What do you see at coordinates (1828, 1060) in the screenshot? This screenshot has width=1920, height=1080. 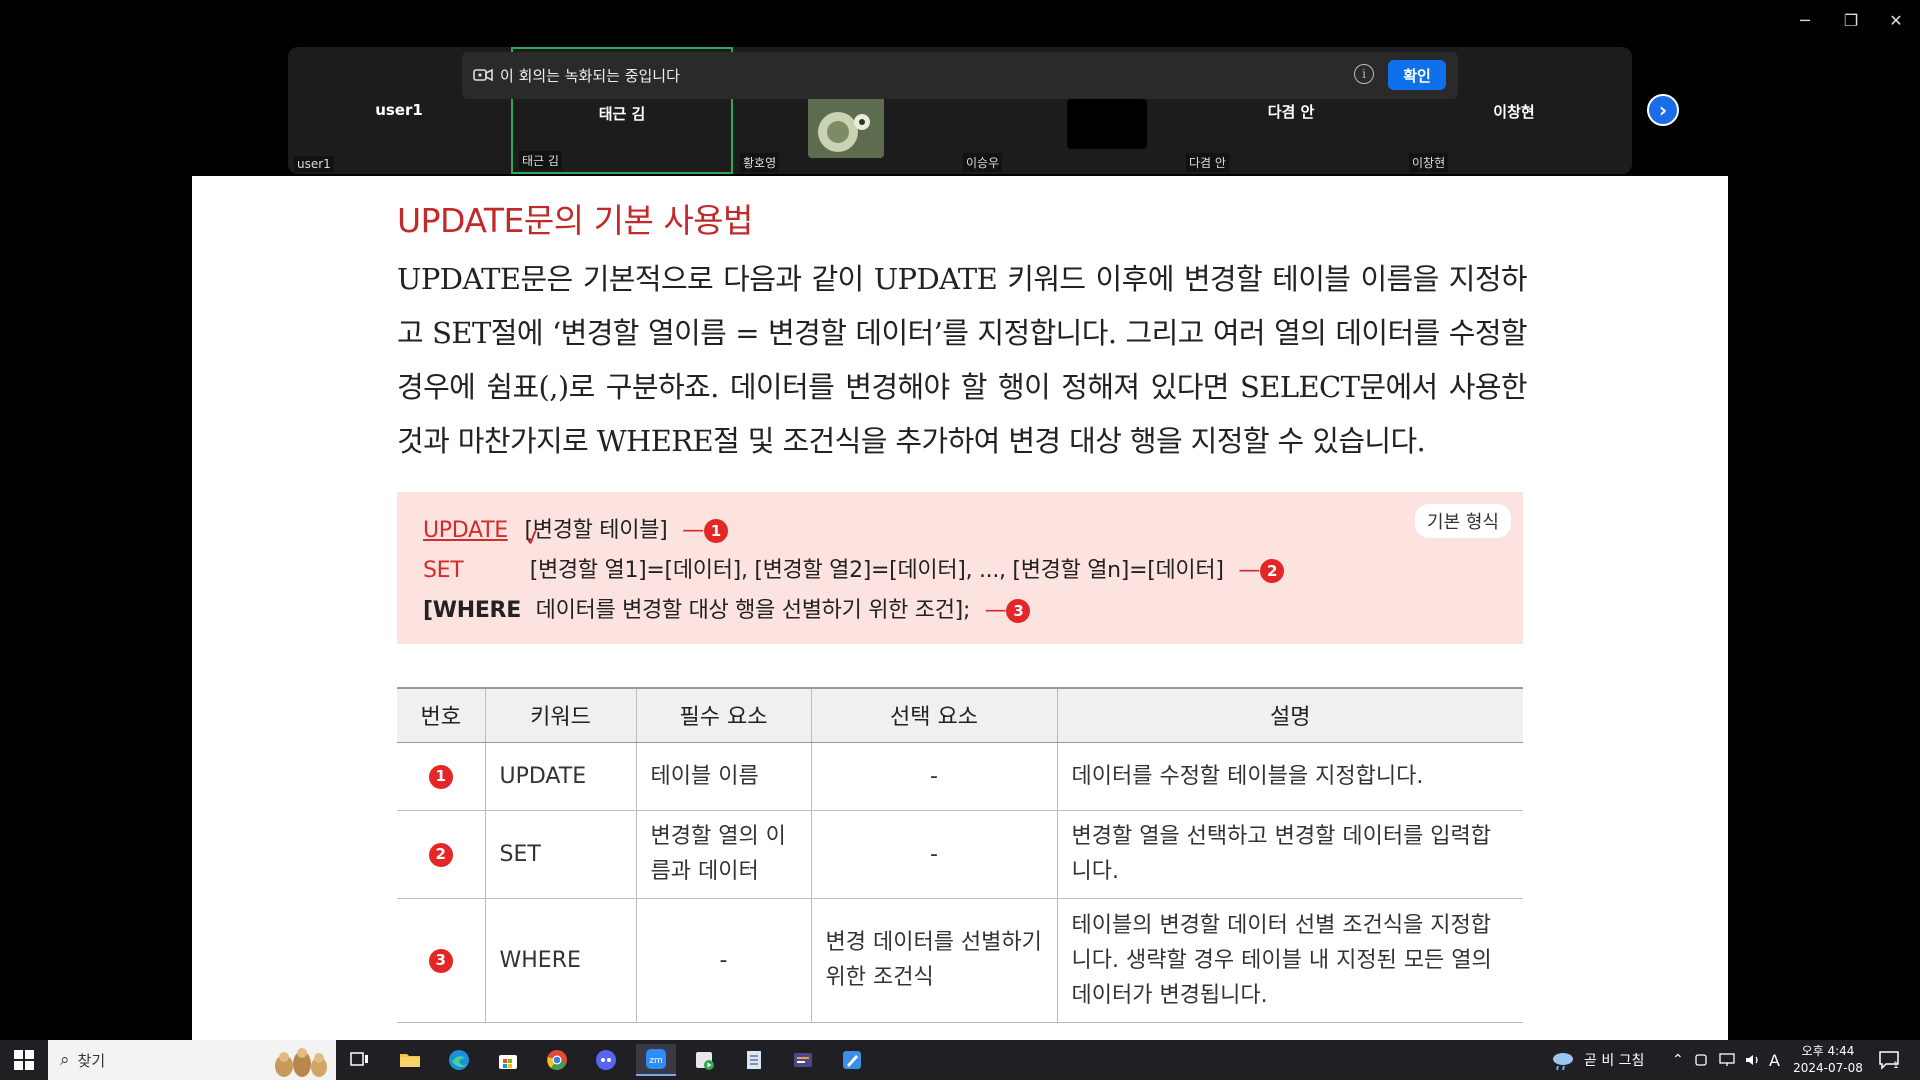 I see `taskbar-clock: 오후 4:44 2024-07-08` at bounding box center [1828, 1060].